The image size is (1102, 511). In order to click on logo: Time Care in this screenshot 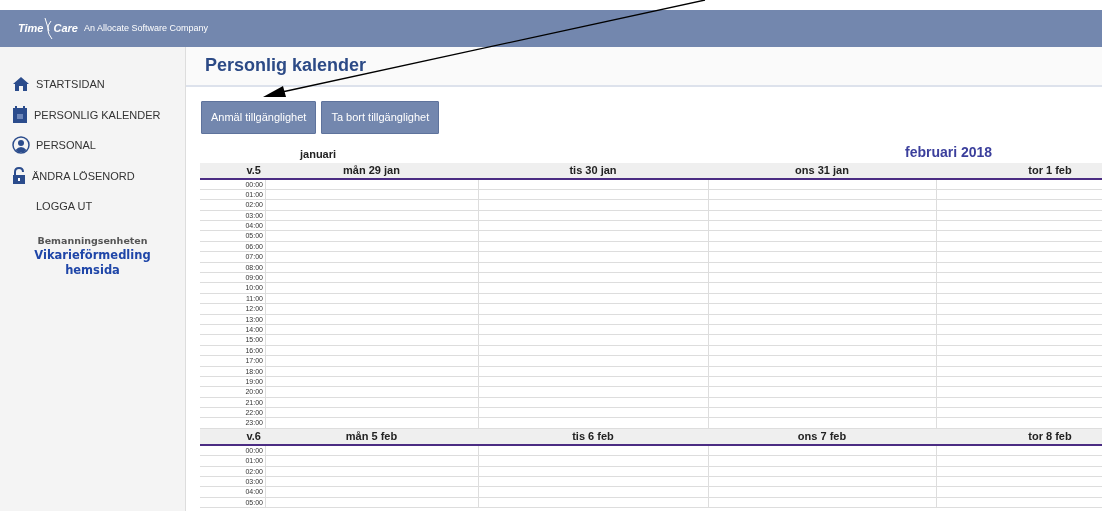, I will do `click(48, 28)`.